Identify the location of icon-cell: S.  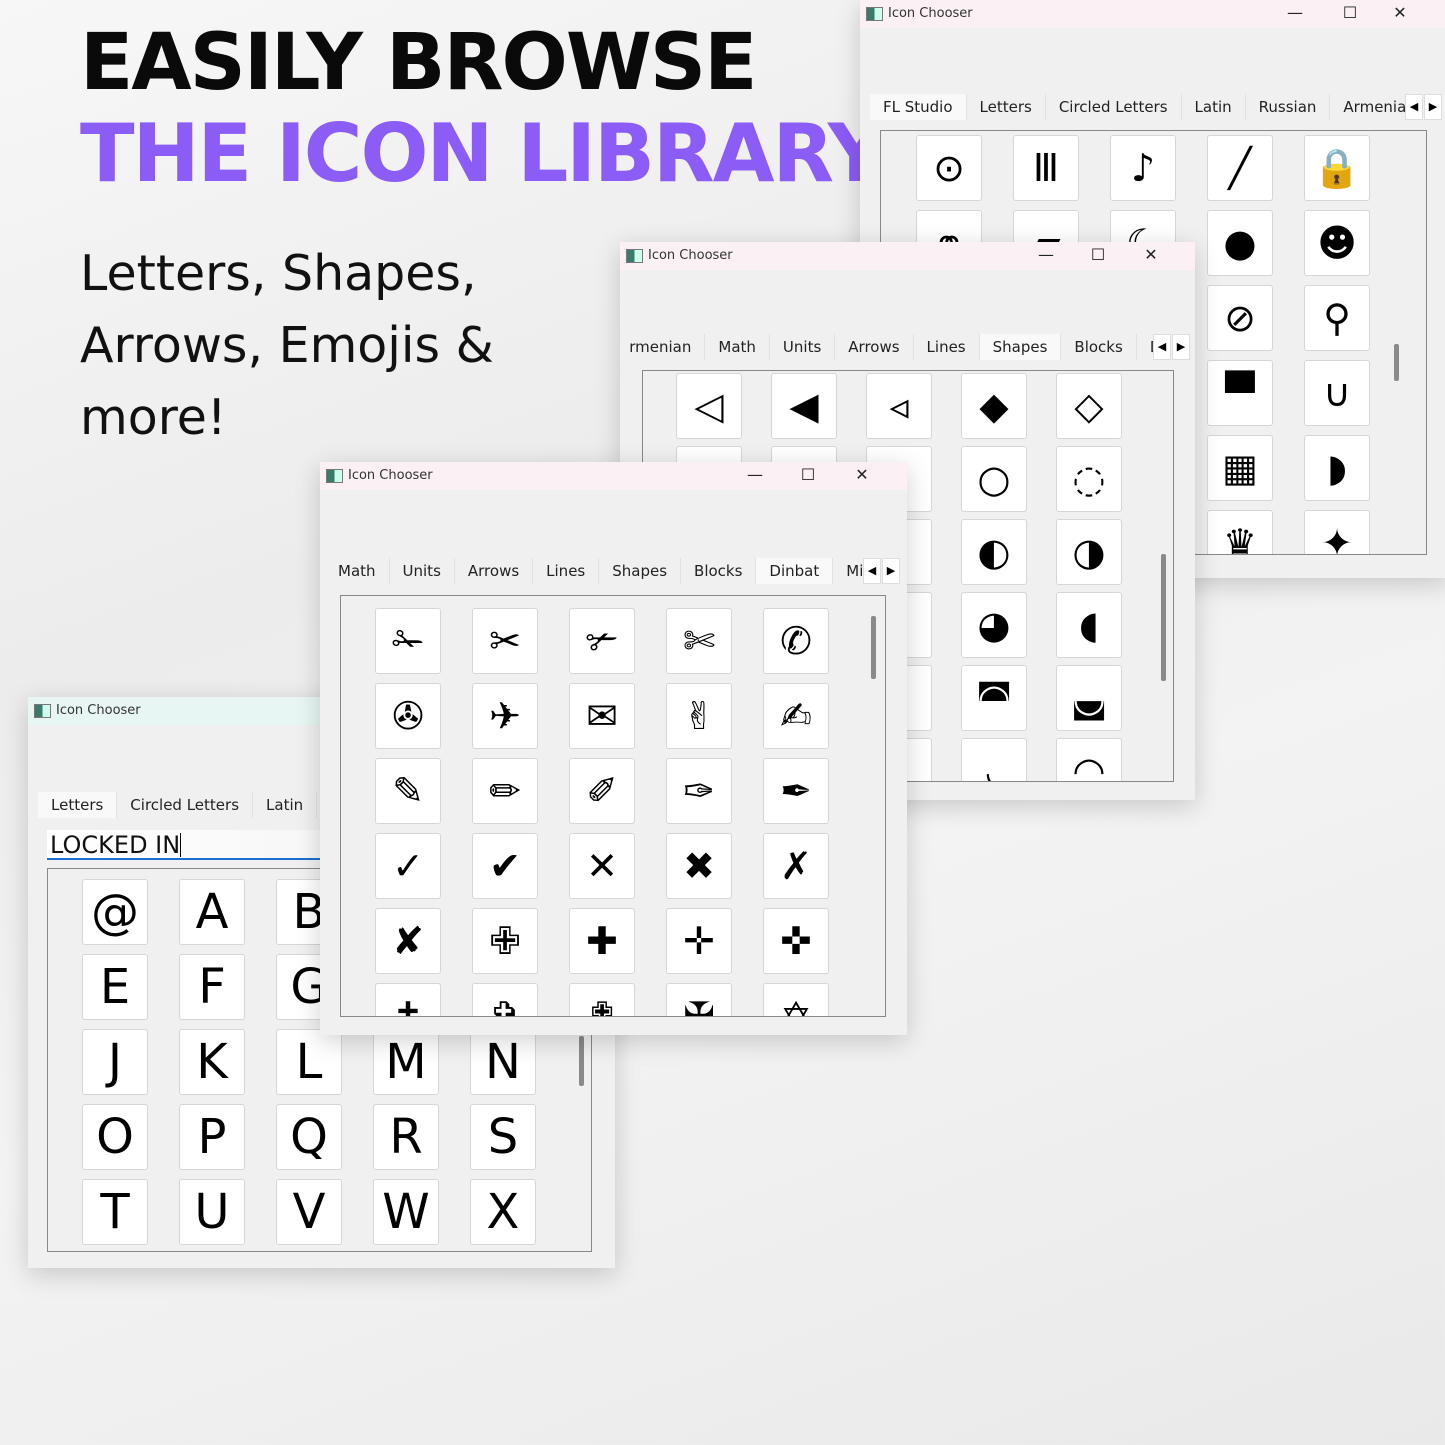
(503, 1137).